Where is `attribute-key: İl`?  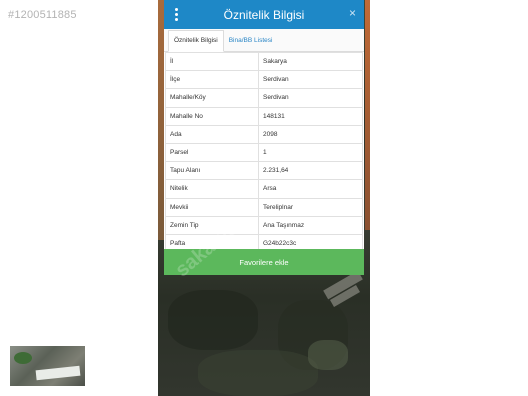
attribute-key: İl is located at coordinates (212, 61).